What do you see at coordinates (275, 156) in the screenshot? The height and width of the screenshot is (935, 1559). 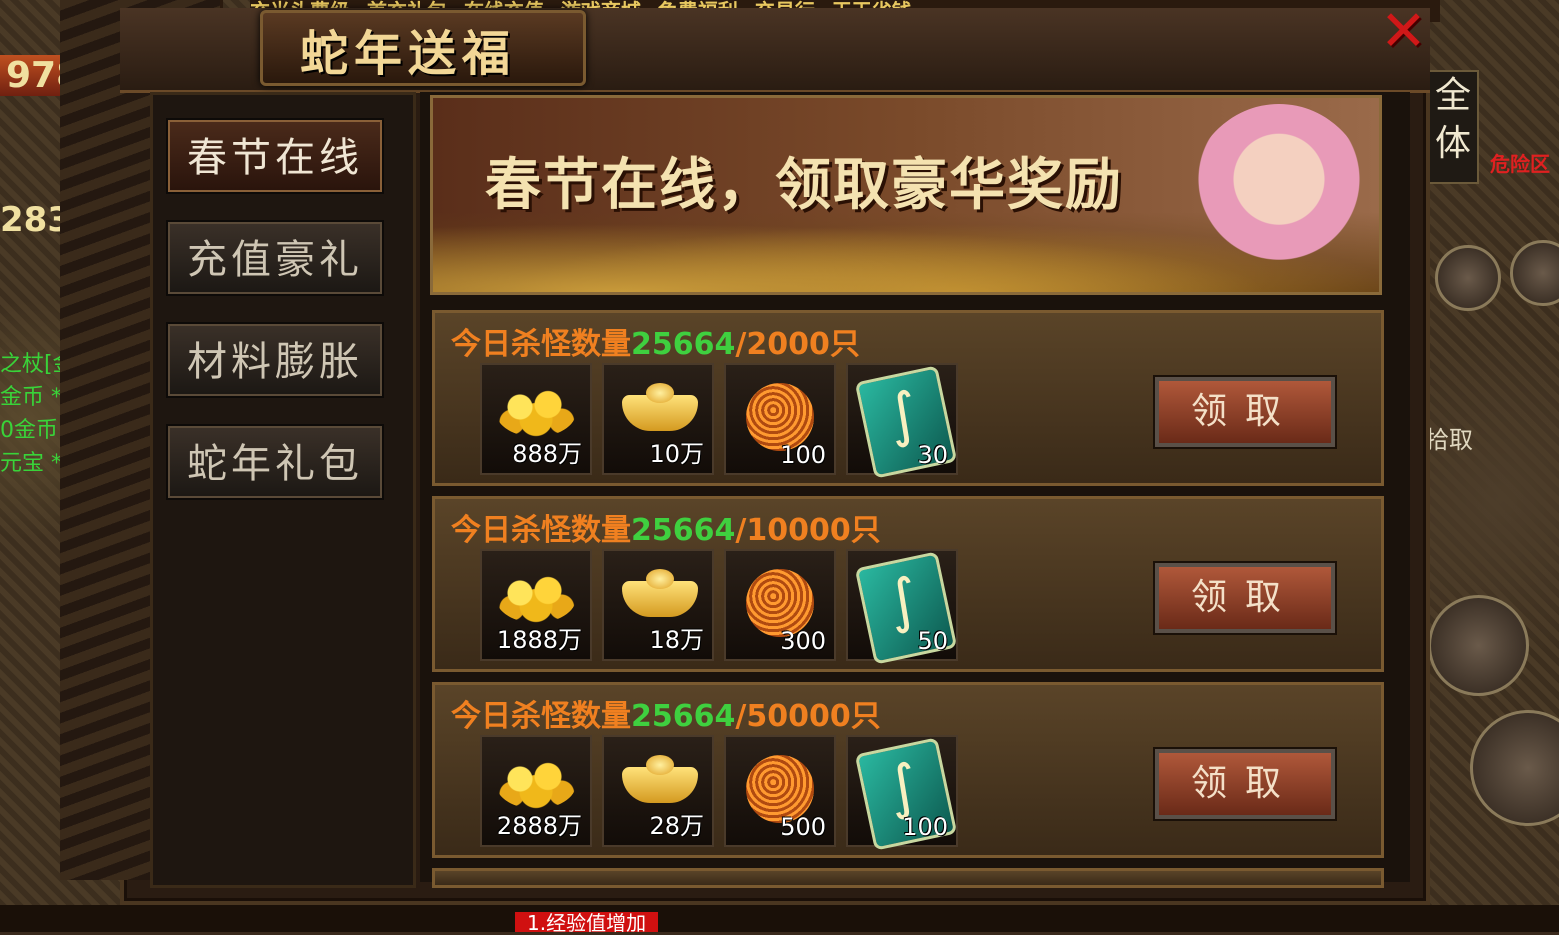 I see `sidebar-item-spring-online: 春节在线` at bounding box center [275, 156].